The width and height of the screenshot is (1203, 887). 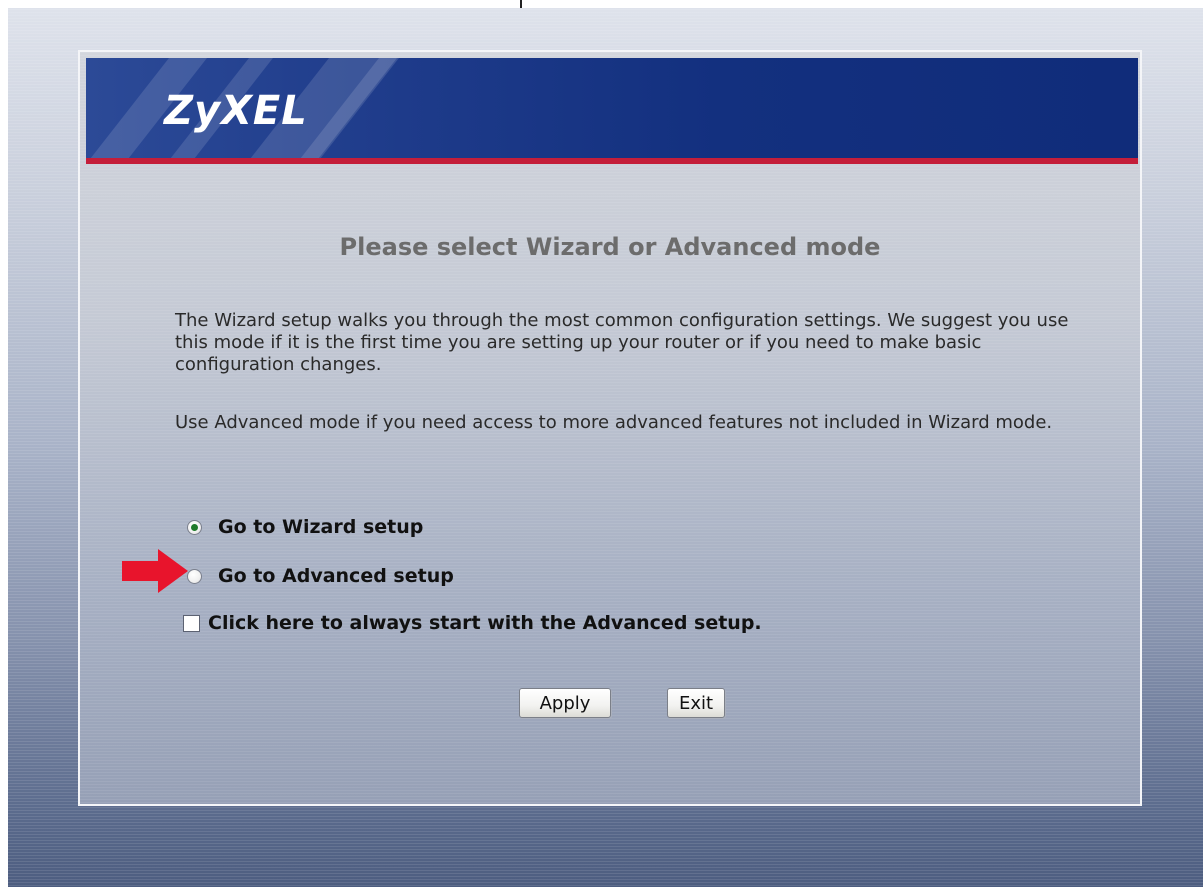 What do you see at coordinates (565, 703) in the screenshot?
I see `apply-button: Apply` at bounding box center [565, 703].